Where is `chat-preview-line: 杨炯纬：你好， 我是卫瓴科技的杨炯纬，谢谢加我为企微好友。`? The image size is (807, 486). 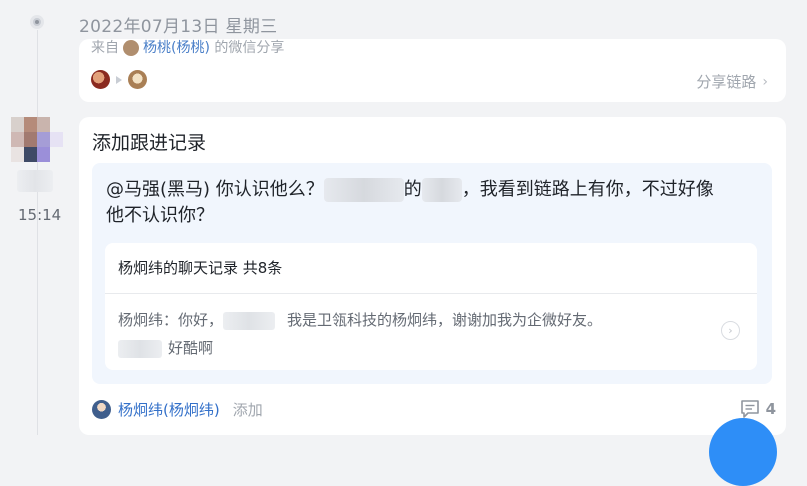 chat-preview-line: 杨炯纬：你好， 我是卫瓴科技的杨炯纬，谢谢加我为企微好友。 is located at coordinates (360, 319).